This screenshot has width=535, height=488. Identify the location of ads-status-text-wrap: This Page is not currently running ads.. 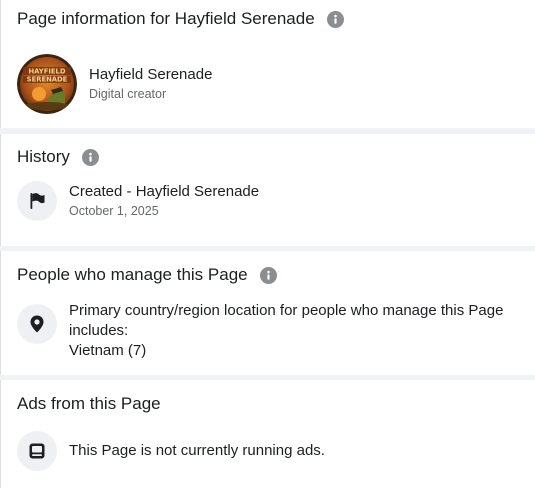
(197, 451).